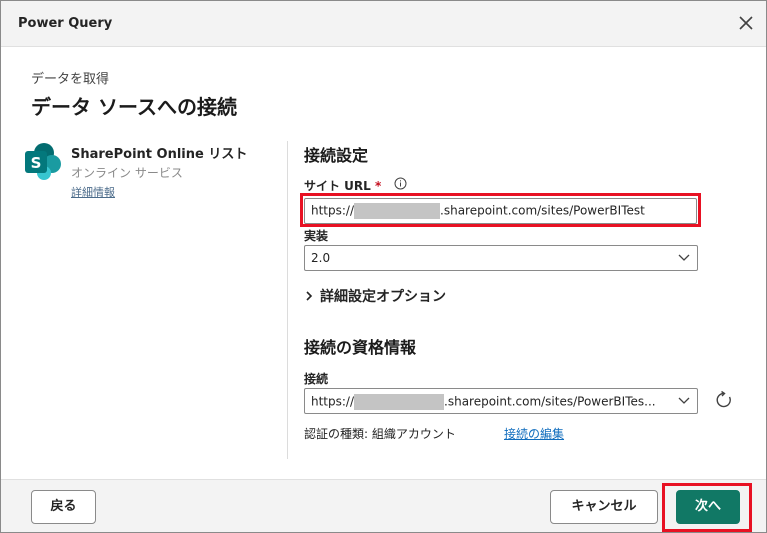 Image resolution: width=767 pixels, height=533 pixels. Describe the element at coordinates (746, 23) in the screenshot. I see `close-icon` at that location.